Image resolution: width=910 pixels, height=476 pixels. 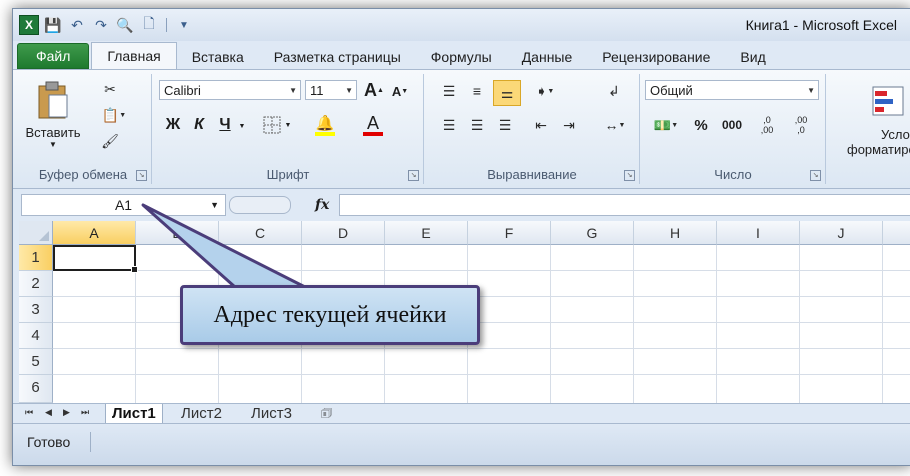 What do you see at coordinates (477, 125) in the screenshot?
I see `align-center-icon: ☰` at bounding box center [477, 125].